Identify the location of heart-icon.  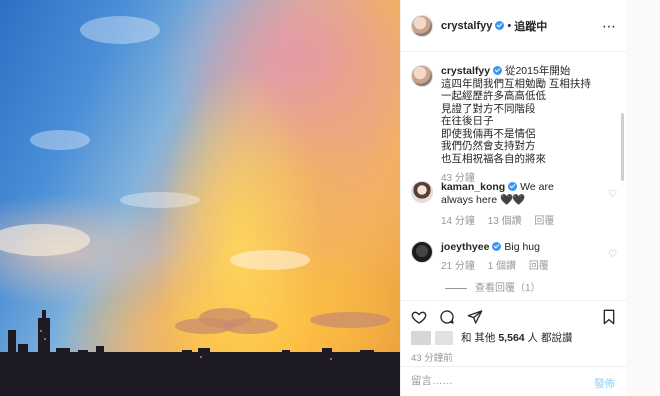
(419, 317).